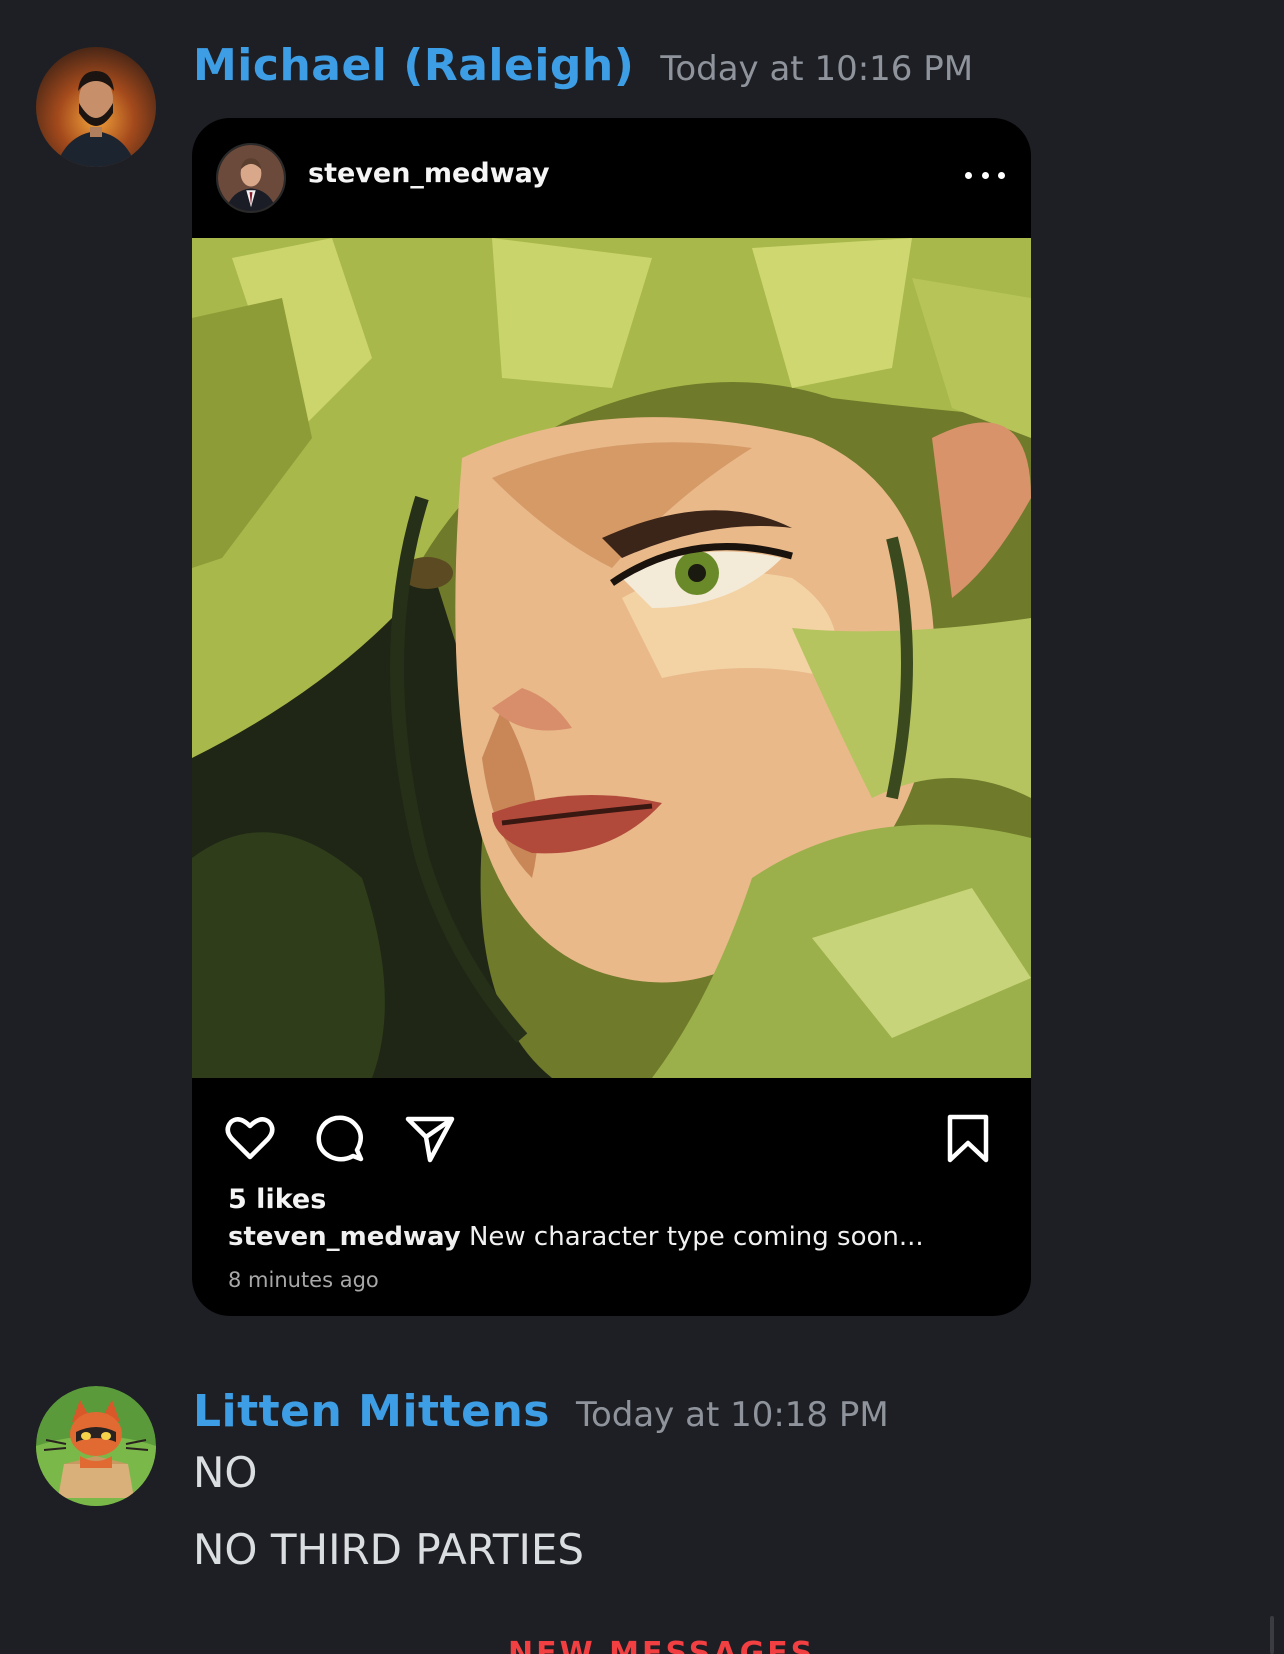 This screenshot has width=1284, height=1654. What do you see at coordinates (1272, 1635) in the screenshot?
I see `scrollbar` at bounding box center [1272, 1635].